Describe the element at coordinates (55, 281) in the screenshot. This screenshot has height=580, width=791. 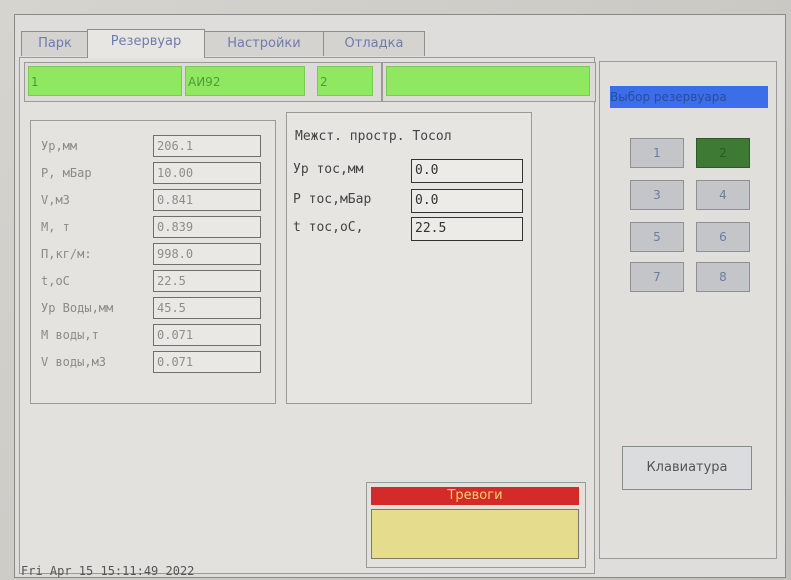
I see `reading-label: t,оС` at that location.